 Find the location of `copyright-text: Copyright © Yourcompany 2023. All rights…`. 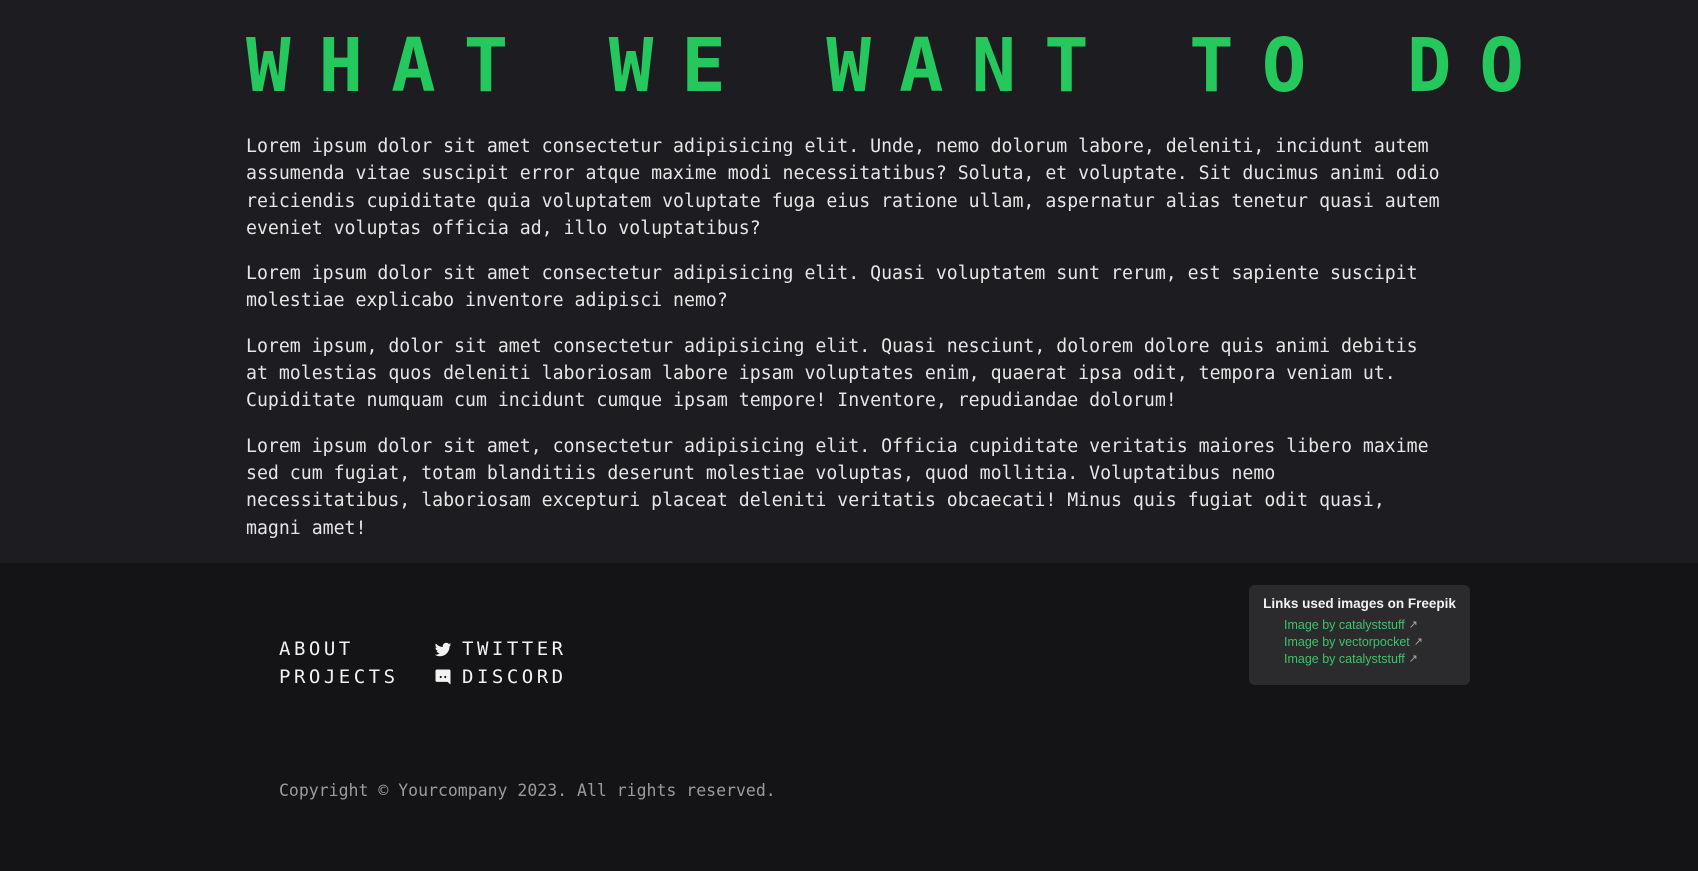

copyright-text: Copyright © Yourcompany 2023. All rights… is located at coordinates (527, 790).